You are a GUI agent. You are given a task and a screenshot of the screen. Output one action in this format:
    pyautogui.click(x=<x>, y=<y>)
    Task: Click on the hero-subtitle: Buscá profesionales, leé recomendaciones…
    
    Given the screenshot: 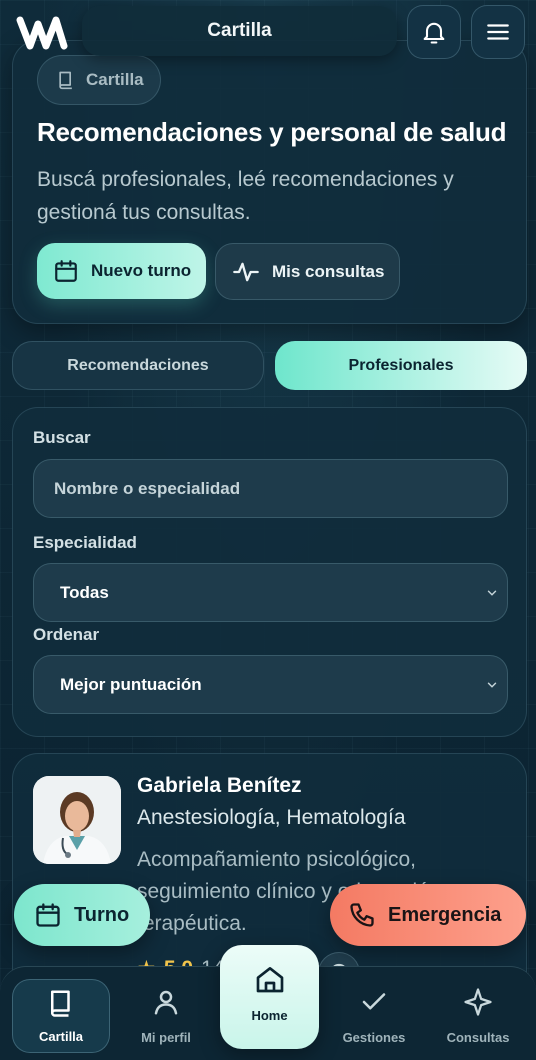 What is the action you would take?
    pyautogui.click(x=245, y=196)
    